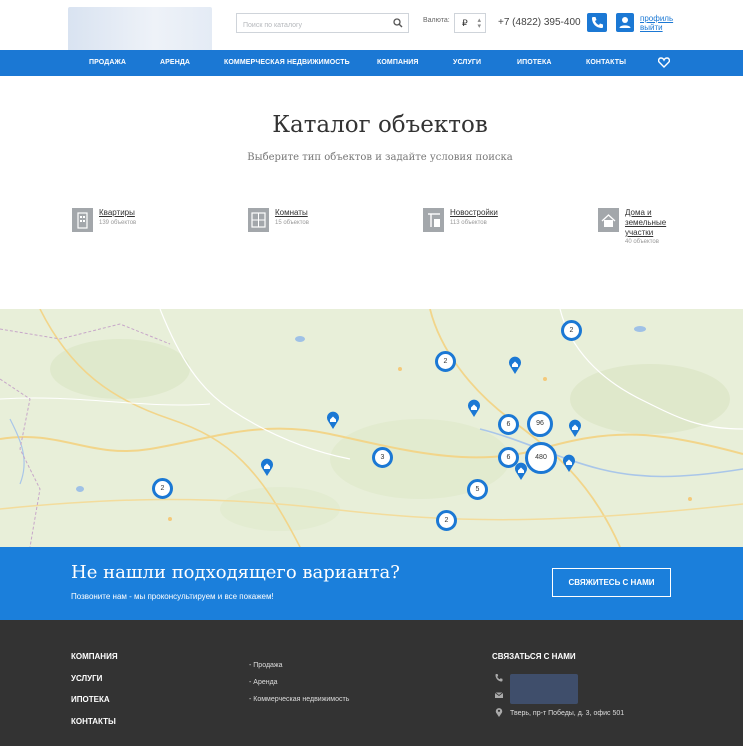 This screenshot has height=746, width=743. Describe the element at coordinates (263, 682) in the screenshot. I see `footer-link-rent: - Аренда` at that location.